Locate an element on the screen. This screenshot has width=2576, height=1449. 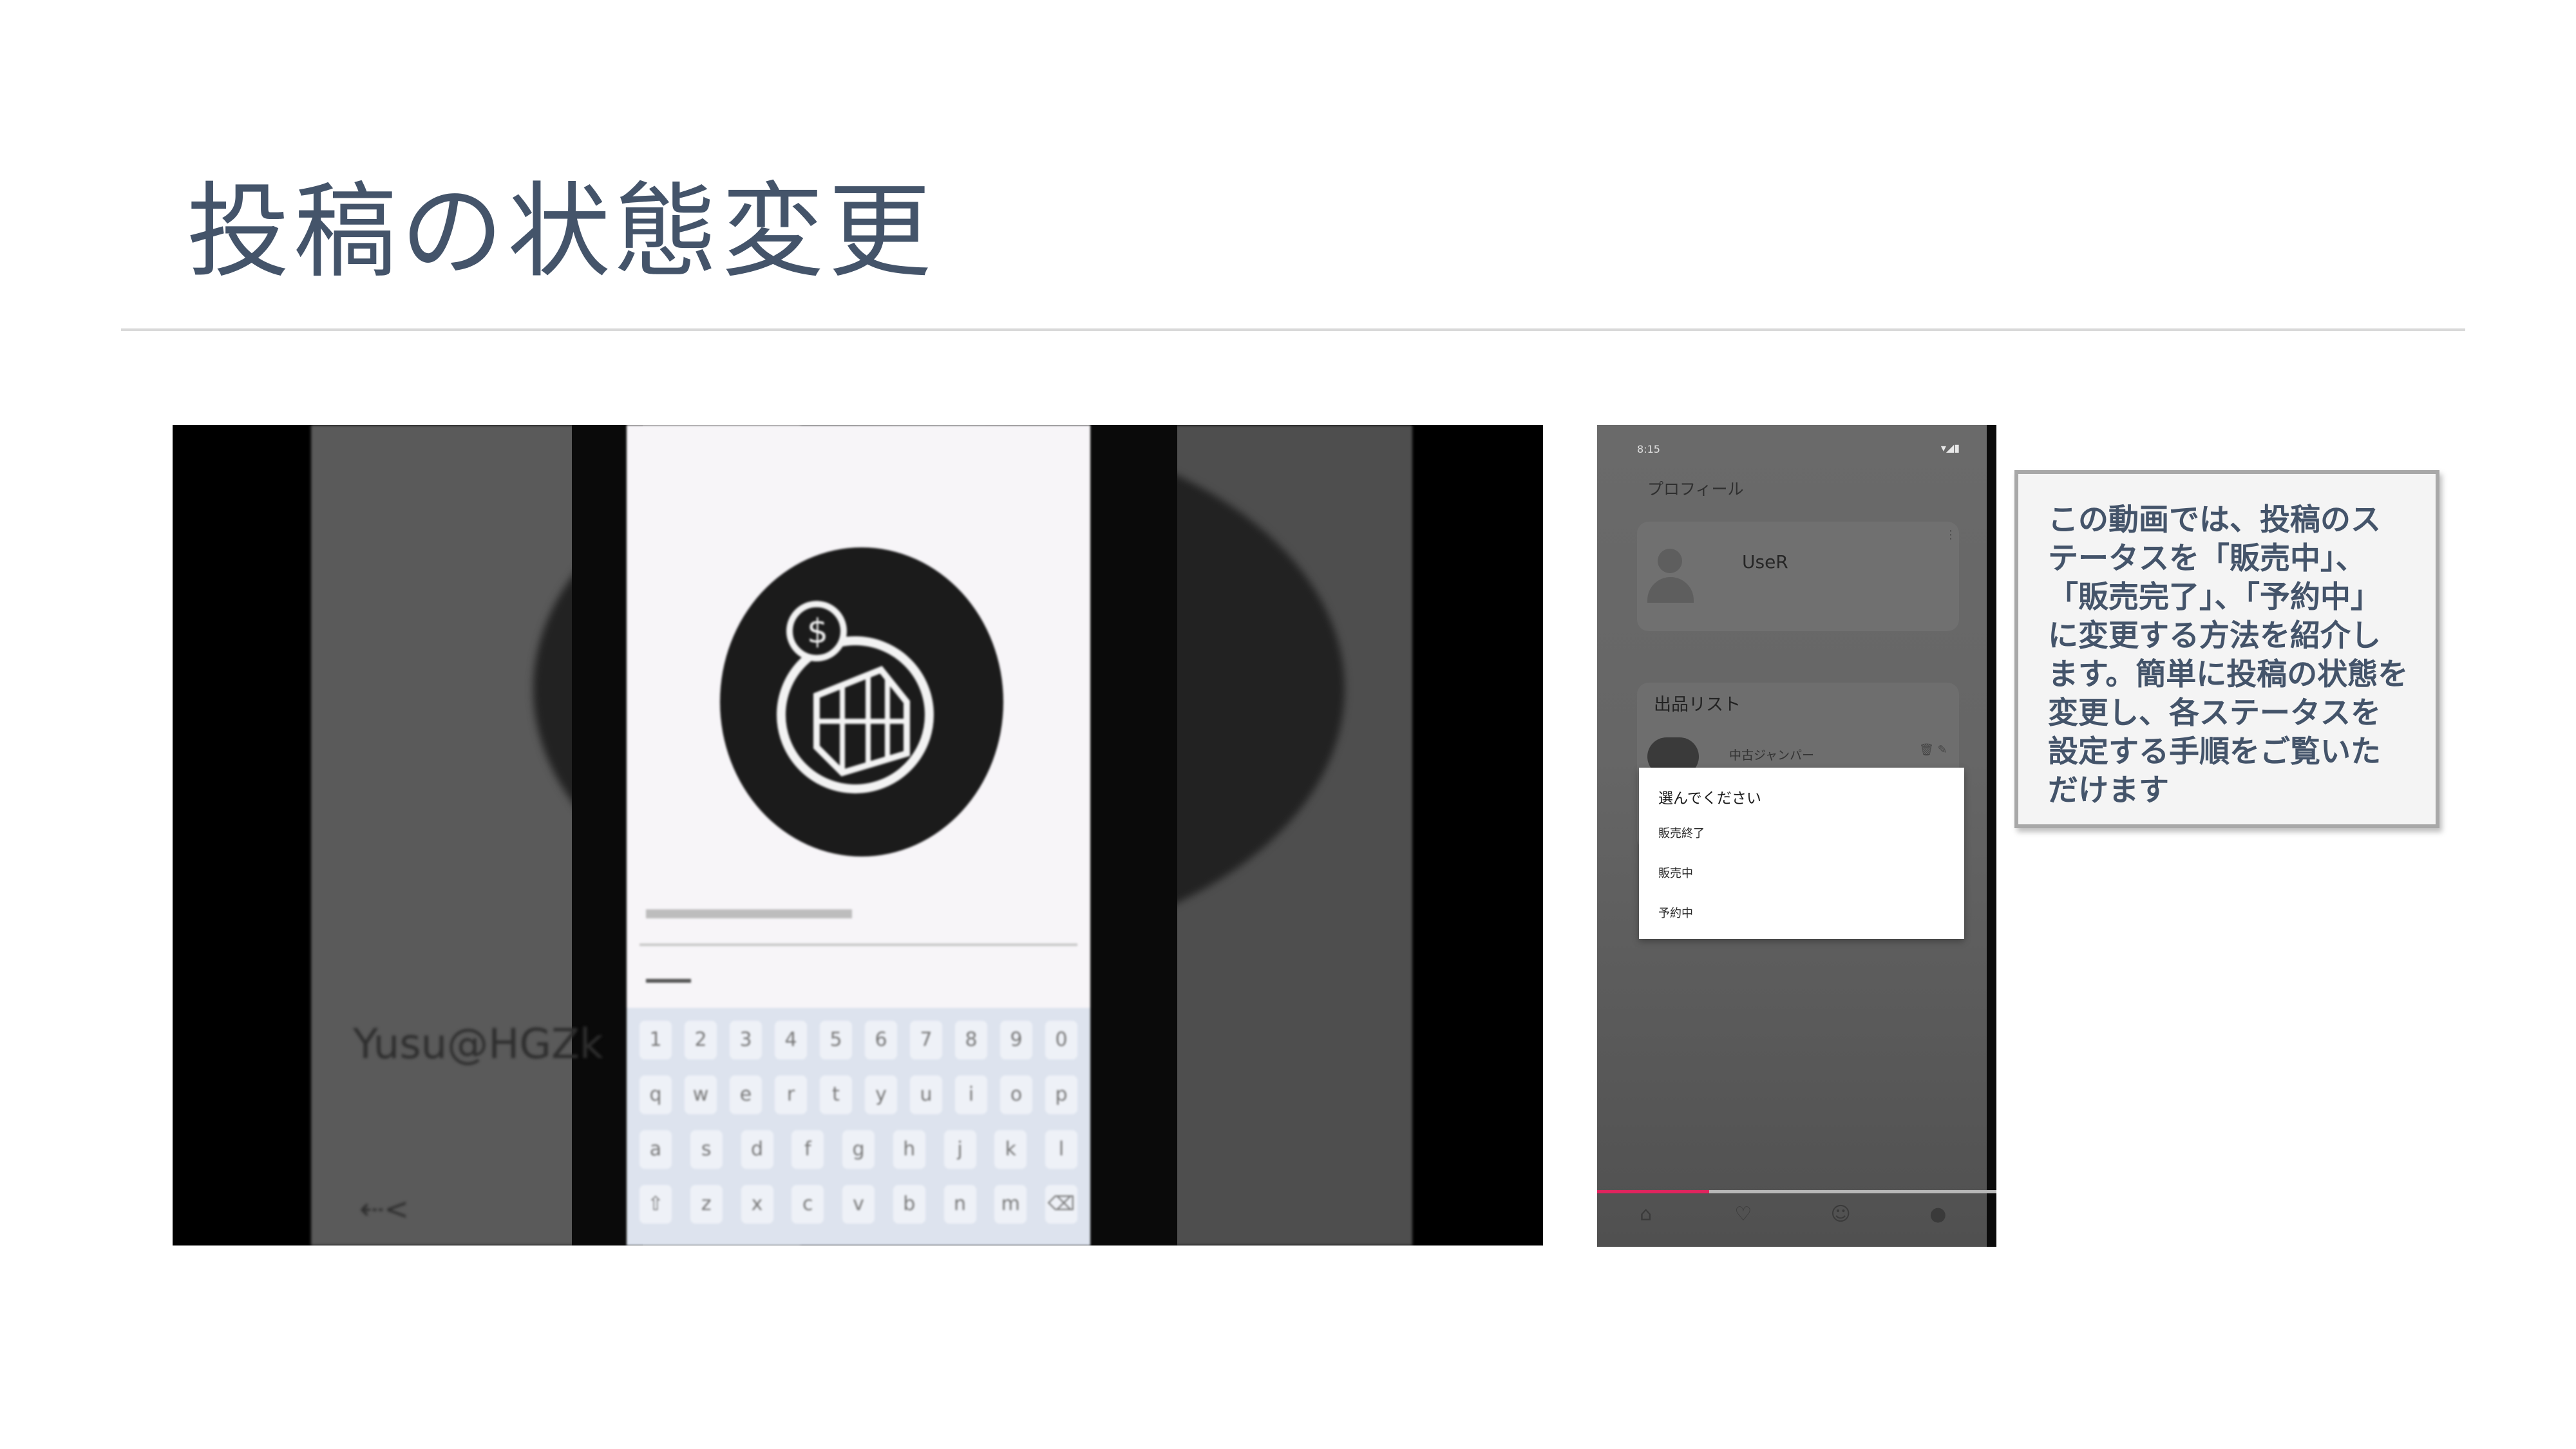
keyboard-key: s is located at coordinates (707, 1149).